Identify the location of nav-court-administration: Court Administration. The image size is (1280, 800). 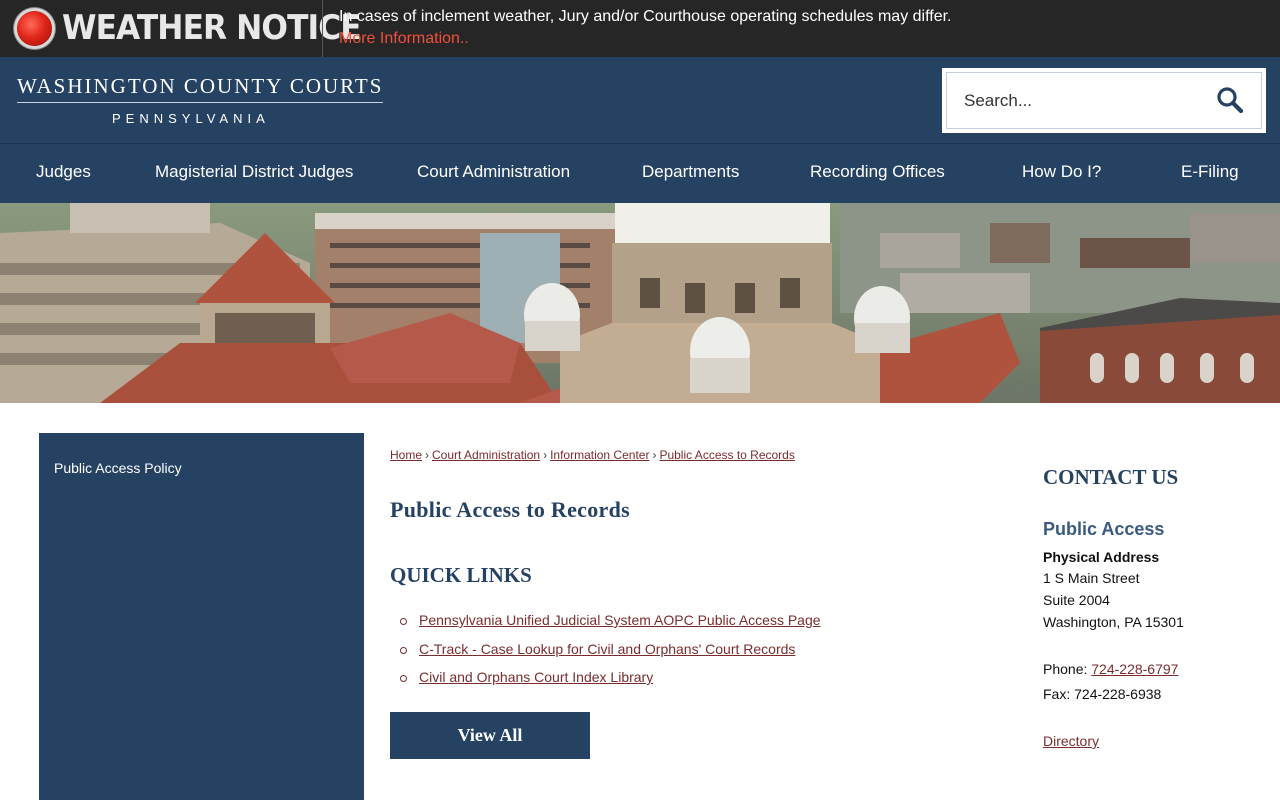
(493, 174).